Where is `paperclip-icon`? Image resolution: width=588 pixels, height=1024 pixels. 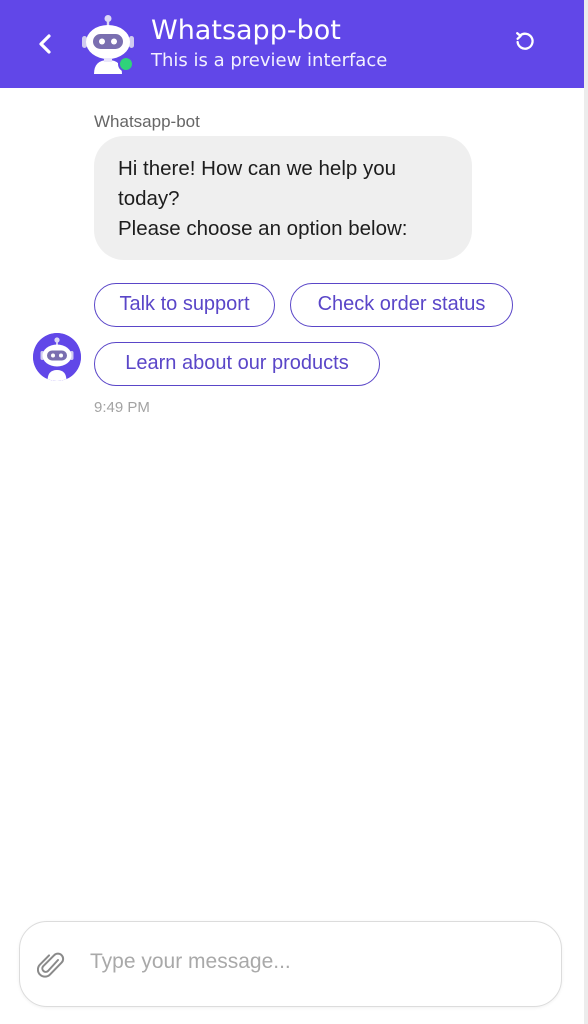 paperclip-icon is located at coordinates (51, 965).